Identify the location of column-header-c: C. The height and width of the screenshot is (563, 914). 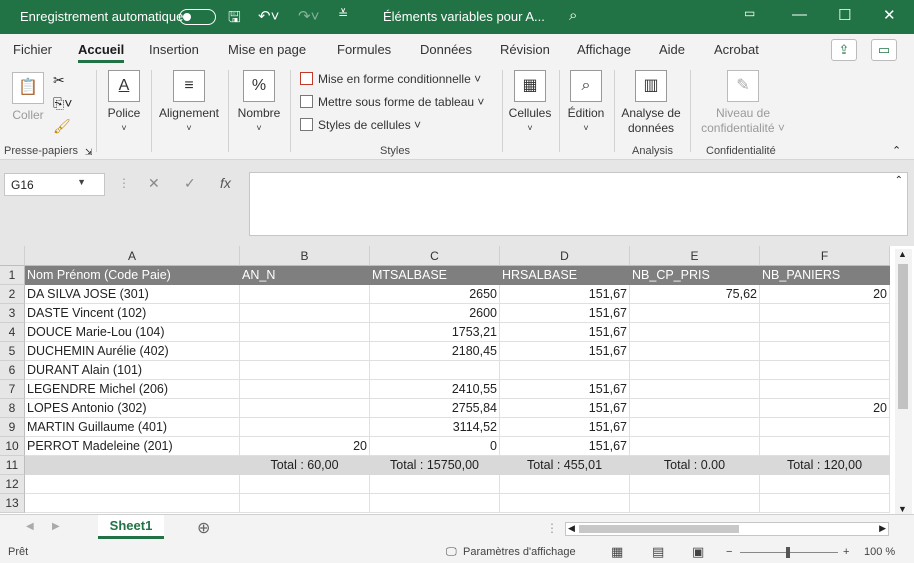
(435, 256).